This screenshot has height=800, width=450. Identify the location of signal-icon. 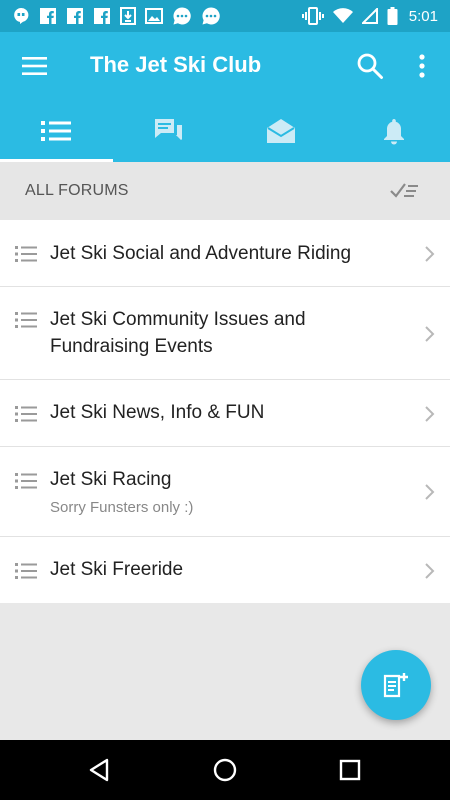
(369, 16).